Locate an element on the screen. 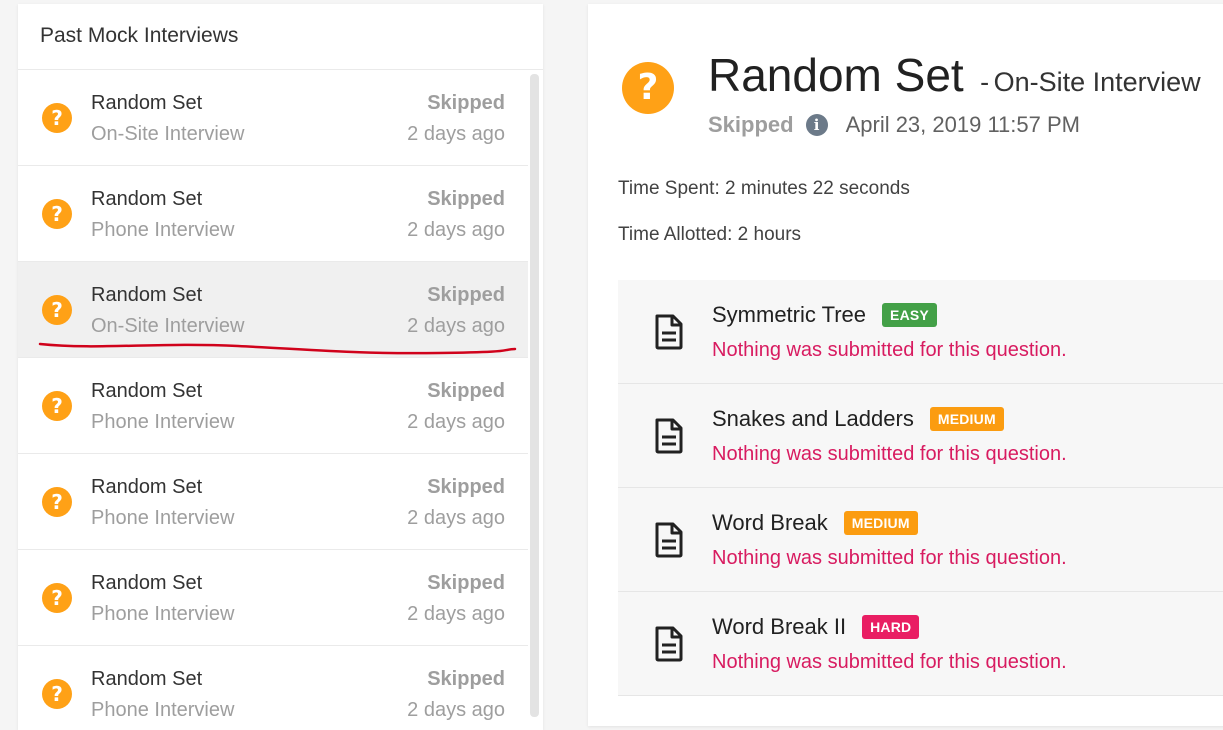  detail-title-subtitle: On-Site Interview is located at coordinates (1097, 82).